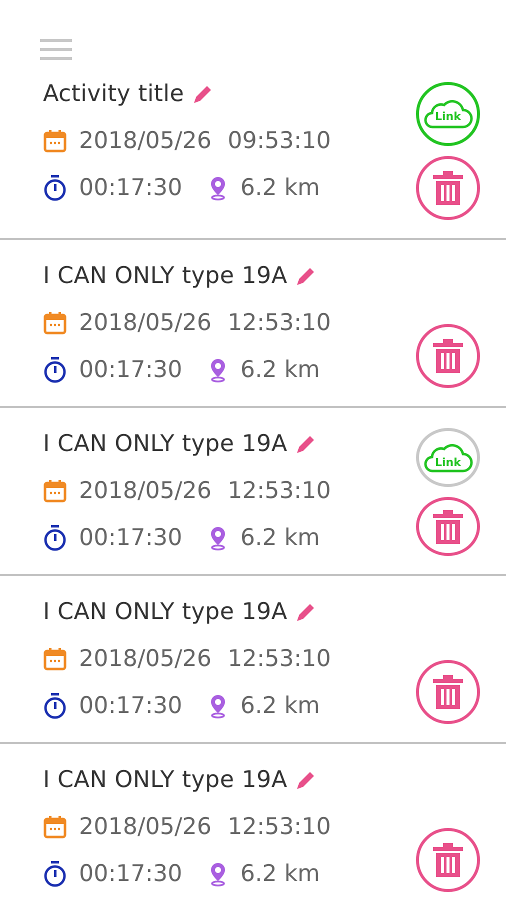 The height and width of the screenshot is (900, 506). Describe the element at coordinates (279, 141) in the screenshot. I see `time-text: 09:53:10` at that location.